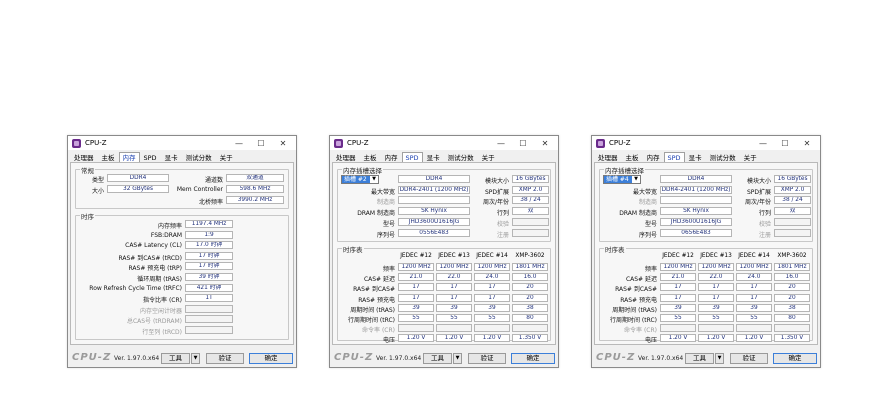 Image resolution: width=889 pixels, height=400 pixels. What do you see at coordinates (382, 192) in the screenshot?
I see `max-bandwidth-label: 最大带宽` at bounding box center [382, 192].